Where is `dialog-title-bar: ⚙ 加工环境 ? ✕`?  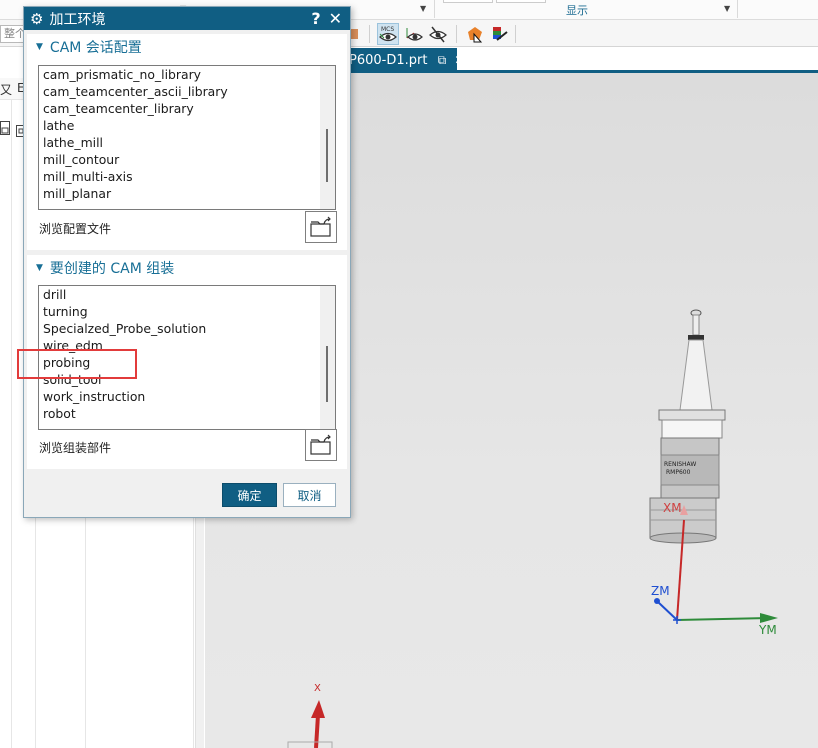 dialog-title-bar: ⚙ 加工环境 ? ✕ is located at coordinates (187, 18).